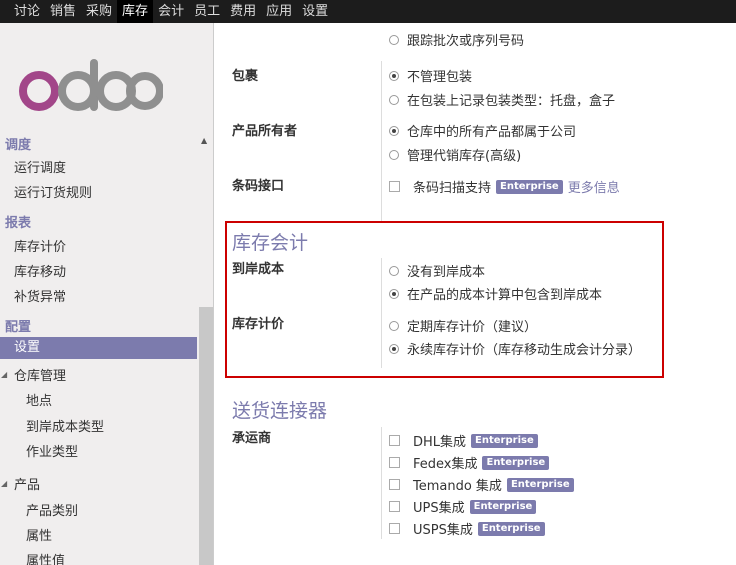  I want to click on option-label: DHL集成, so click(440, 442).